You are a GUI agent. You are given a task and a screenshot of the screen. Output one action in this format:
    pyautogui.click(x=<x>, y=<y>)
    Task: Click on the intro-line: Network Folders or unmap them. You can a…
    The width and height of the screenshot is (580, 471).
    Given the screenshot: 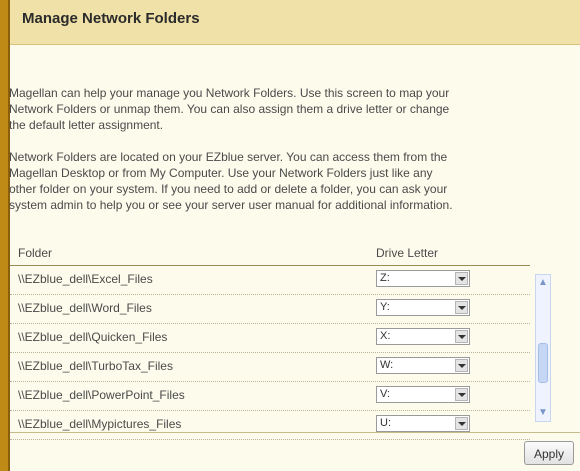 What is the action you would take?
    pyautogui.click(x=229, y=109)
    